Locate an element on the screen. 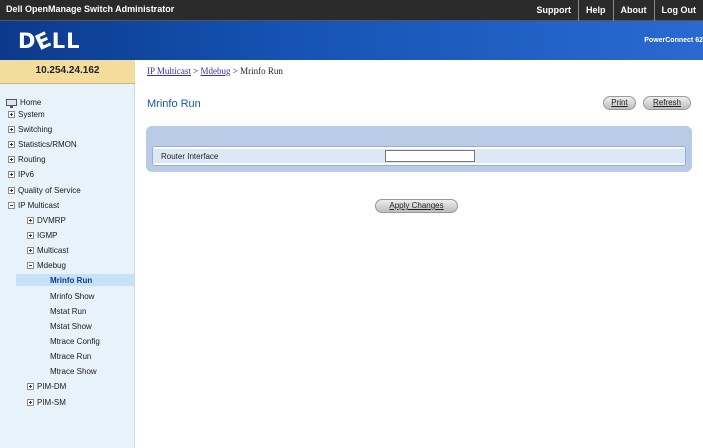  sidebar-item-mtrace-run: Mtrace Run is located at coordinates (70, 356).